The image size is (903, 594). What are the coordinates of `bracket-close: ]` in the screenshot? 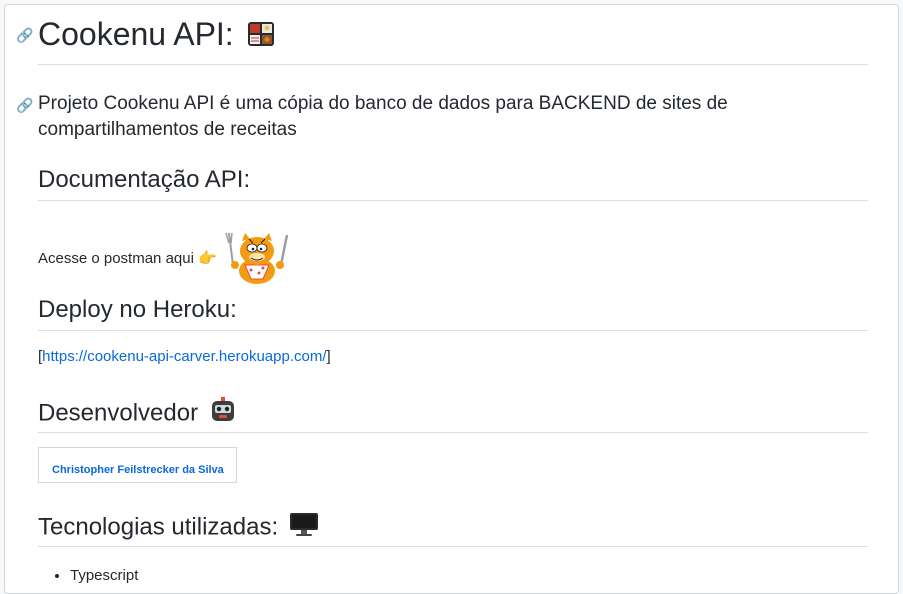 It's located at (328, 356).